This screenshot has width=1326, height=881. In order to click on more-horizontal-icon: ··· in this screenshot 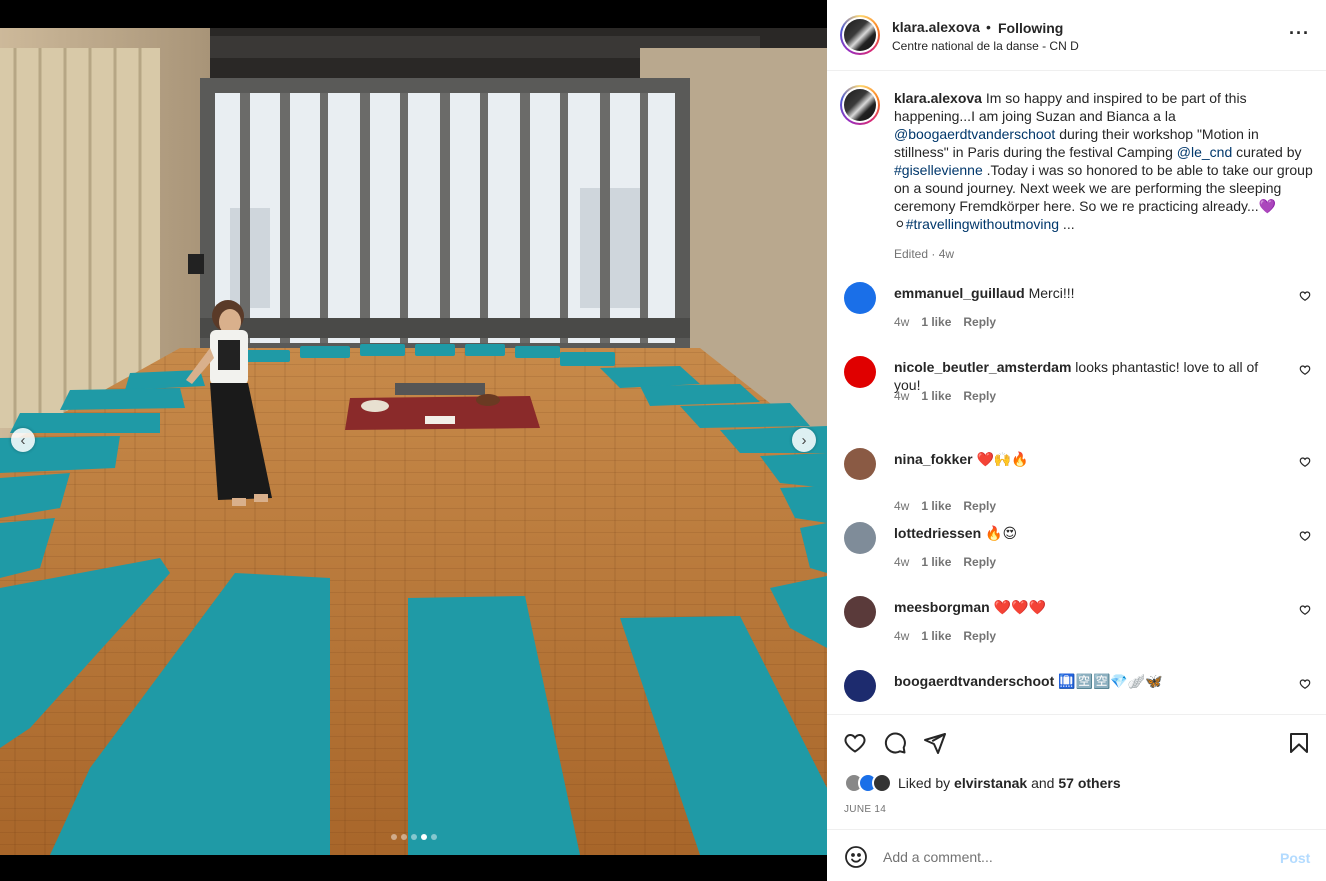, I will do `click(1299, 33)`.